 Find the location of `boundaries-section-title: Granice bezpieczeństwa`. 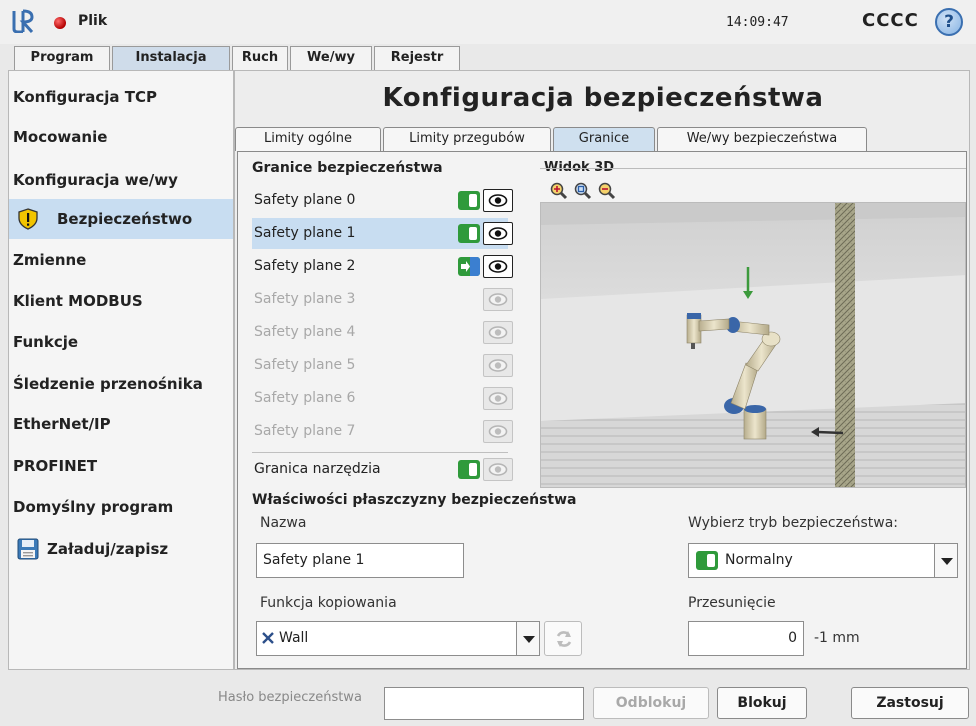

boundaries-section-title: Granice bezpieczeństwa is located at coordinates (347, 168).